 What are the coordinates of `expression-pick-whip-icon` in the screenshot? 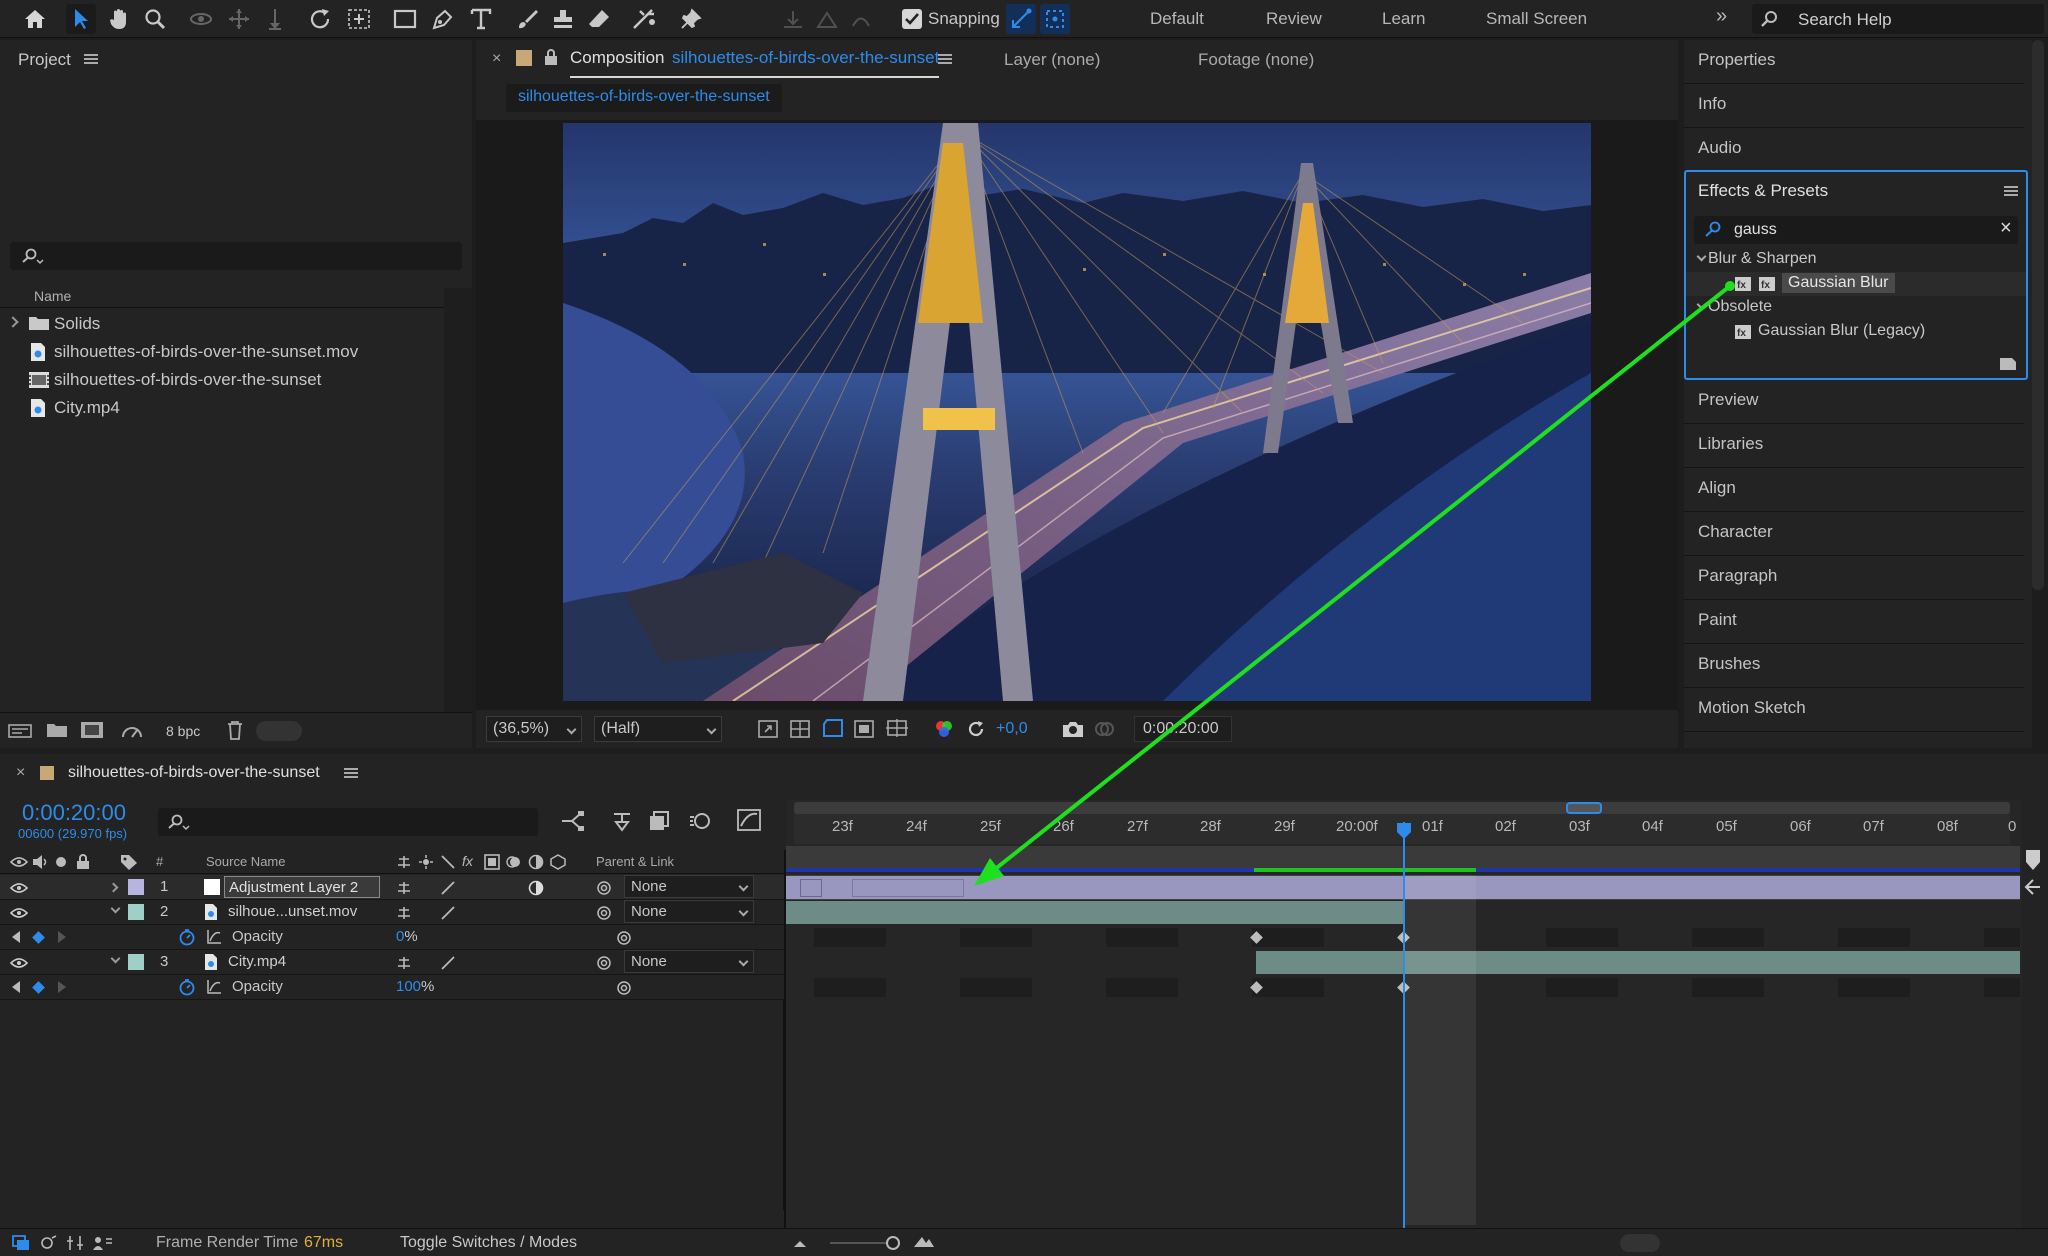 It's located at (624, 938).